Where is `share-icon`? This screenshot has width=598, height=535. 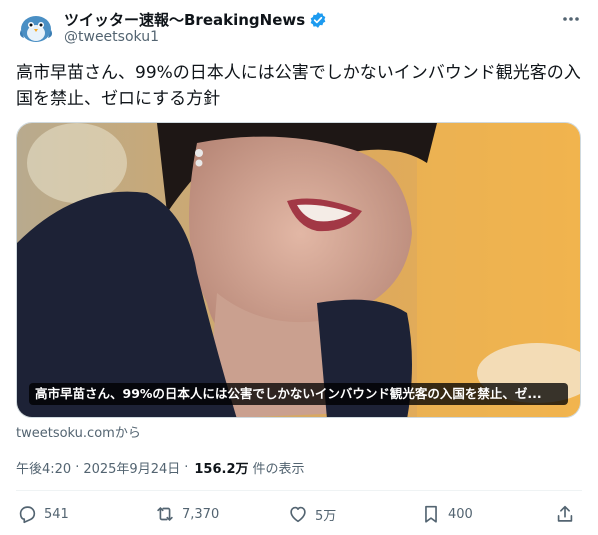 share-icon is located at coordinates (565, 513).